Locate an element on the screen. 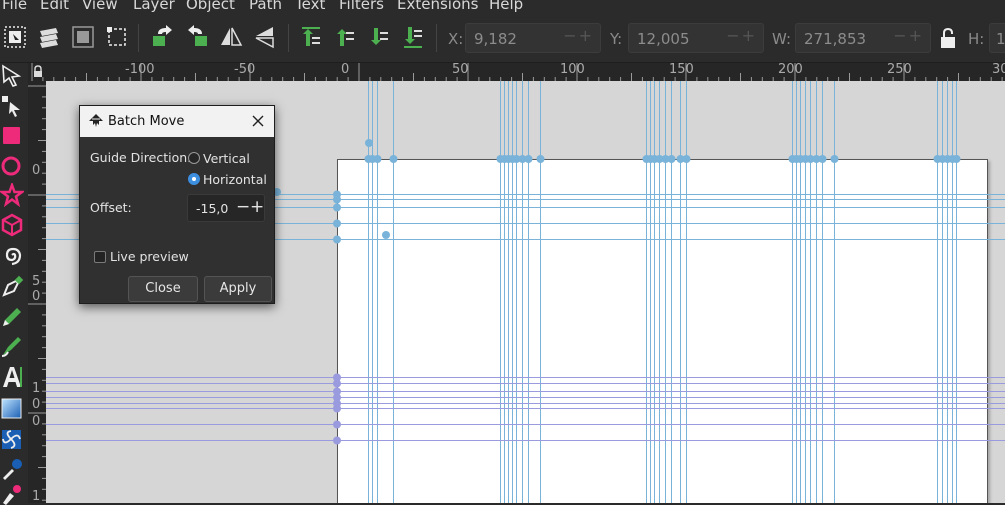 This screenshot has width=1005, height=505. h-field: 1 is located at coordinates (997, 38).